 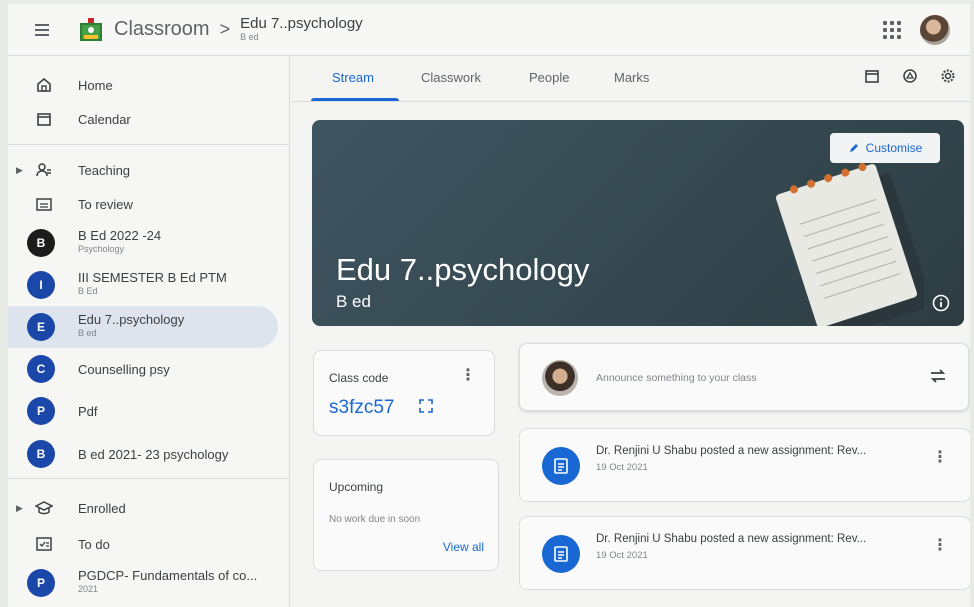 I want to click on class-avatar: C, so click(x=41, y=369).